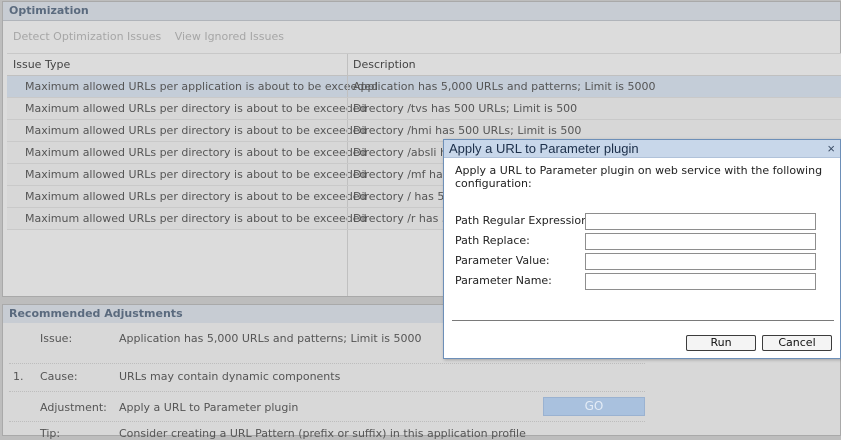  I want to click on column-header-issue-type: Issue Type, so click(41, 64).